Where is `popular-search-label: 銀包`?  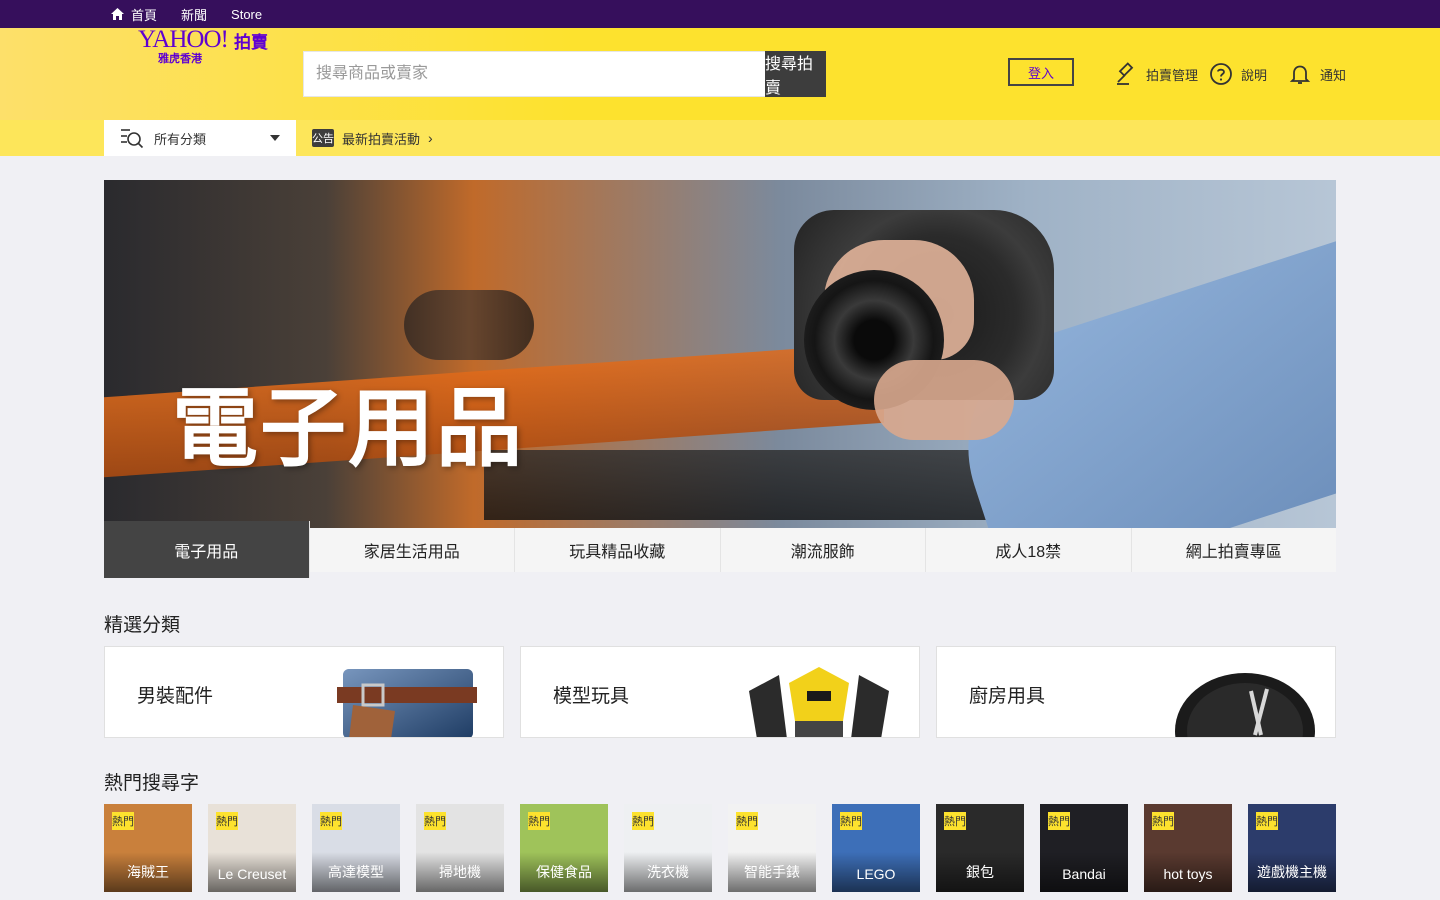 popular-search-label: 銀包 is located at coordinates (980, 872).